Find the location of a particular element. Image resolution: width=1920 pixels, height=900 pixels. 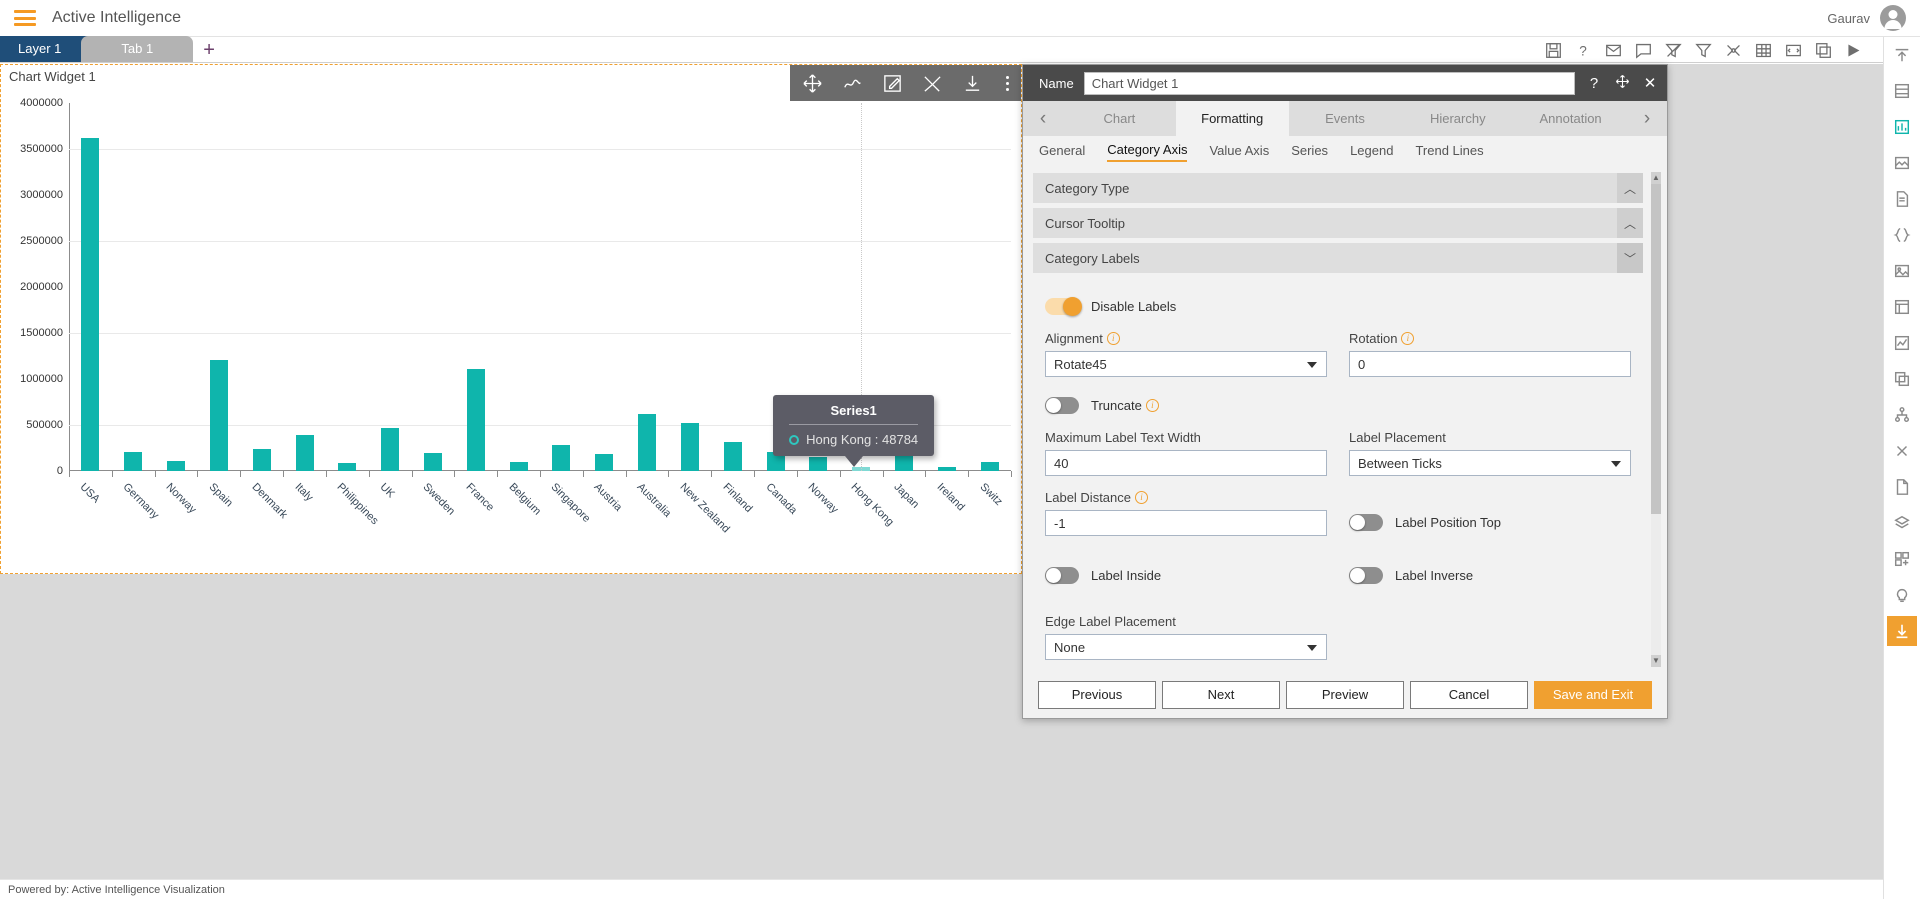

label-position-top-toggle is located at coordinates (1366, 522).